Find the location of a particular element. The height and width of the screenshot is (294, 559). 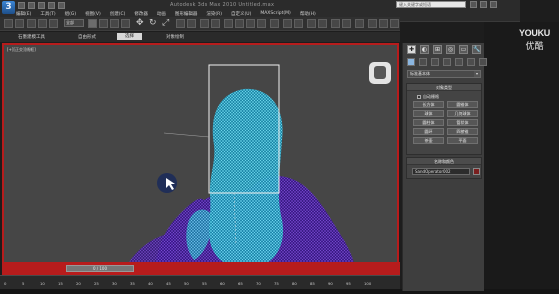

plane-button: 平面 is located at coordinates (462, 140).